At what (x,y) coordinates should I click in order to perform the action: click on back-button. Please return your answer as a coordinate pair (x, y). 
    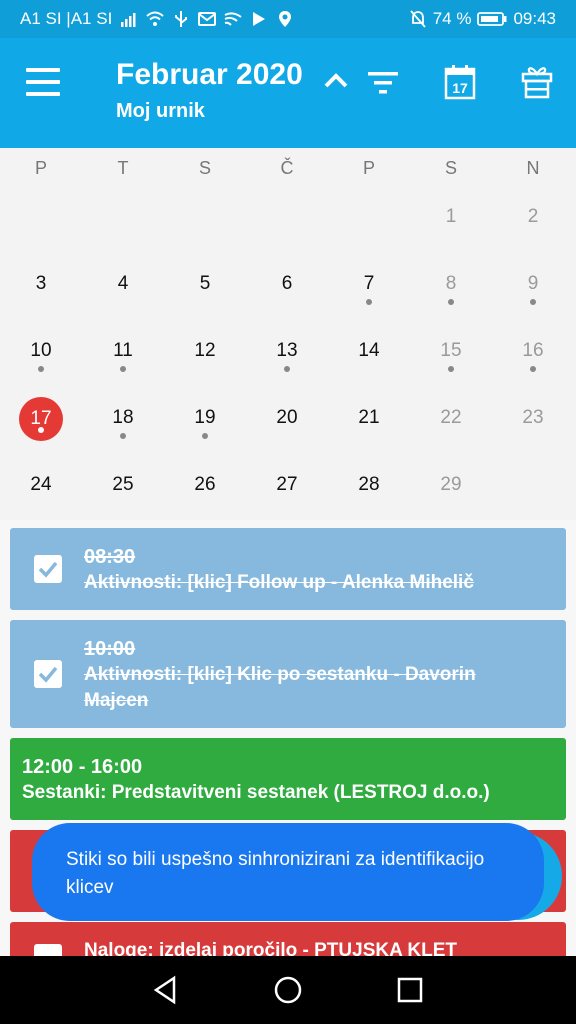
    Looking at the image, I should click on (166, 990).